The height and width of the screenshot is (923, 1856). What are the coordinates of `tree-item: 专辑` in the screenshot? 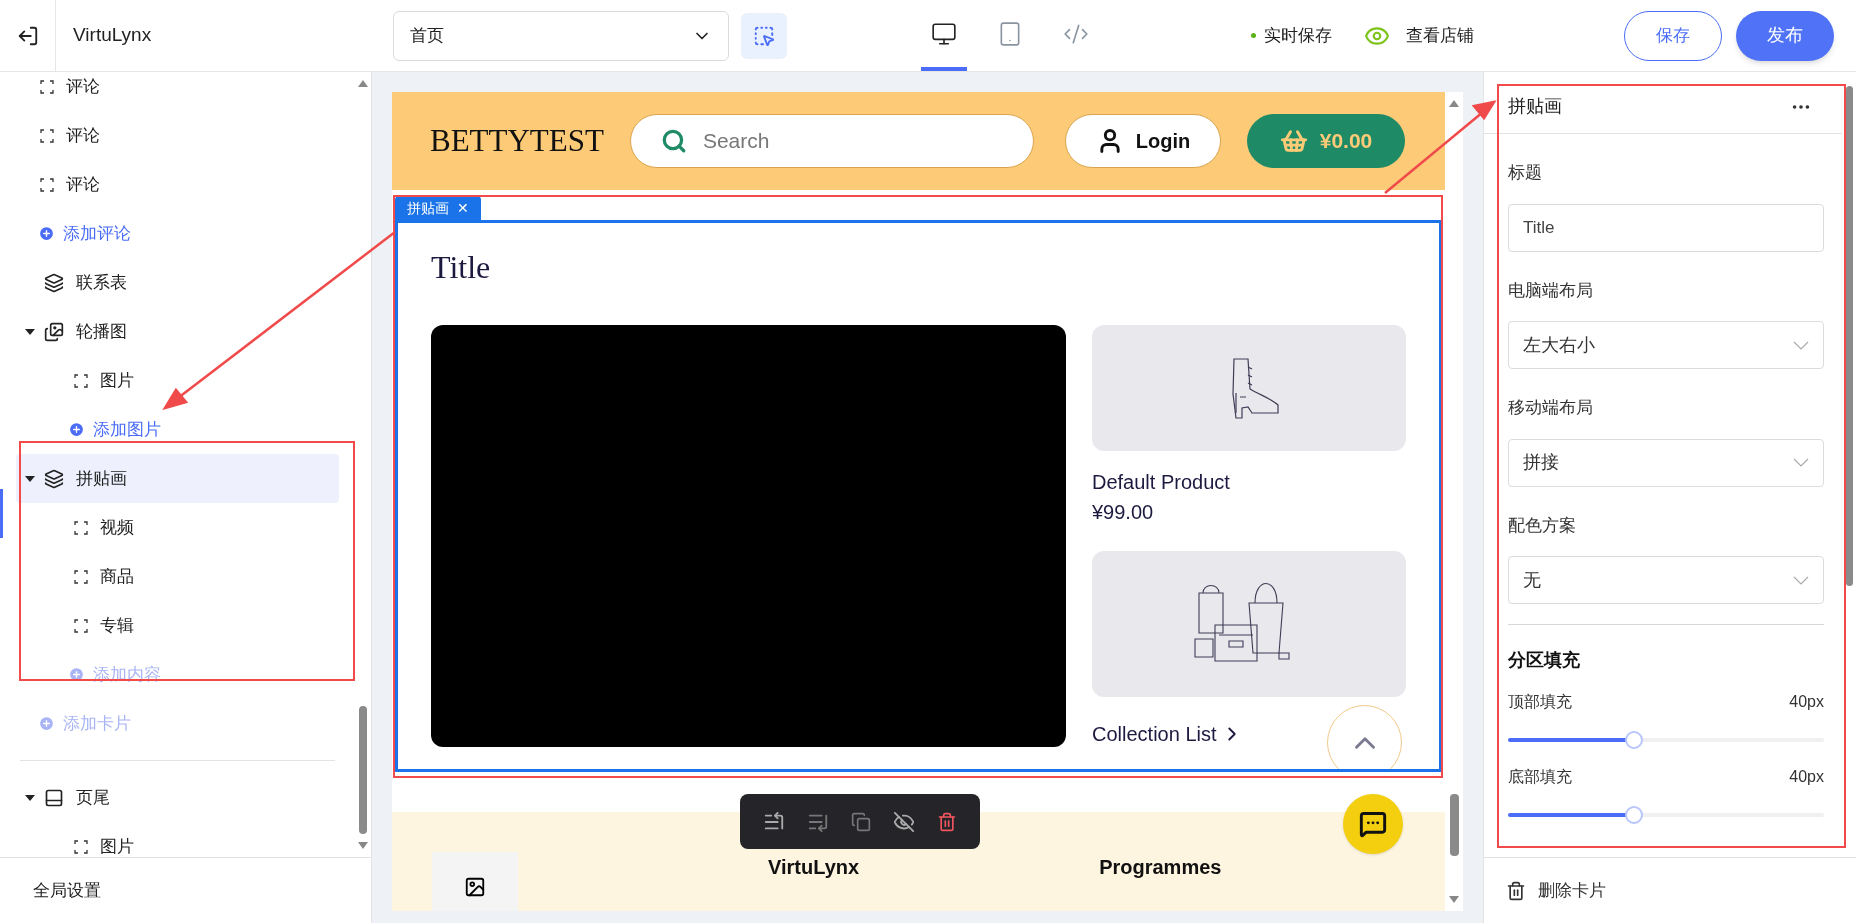 It's located at (117, 625).